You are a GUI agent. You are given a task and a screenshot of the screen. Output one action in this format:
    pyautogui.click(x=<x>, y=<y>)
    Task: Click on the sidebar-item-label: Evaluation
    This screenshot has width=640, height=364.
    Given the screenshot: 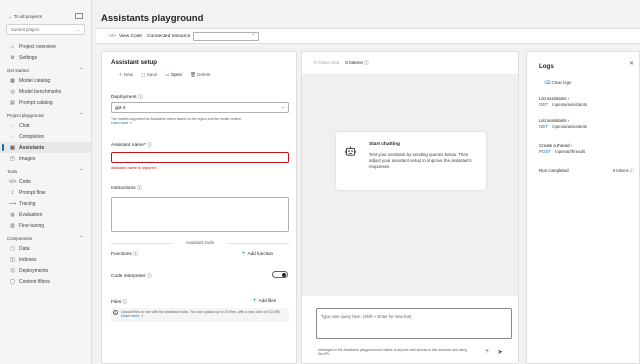 What is the action you would take?
    pyautogui.click(x=31, y=214)
    